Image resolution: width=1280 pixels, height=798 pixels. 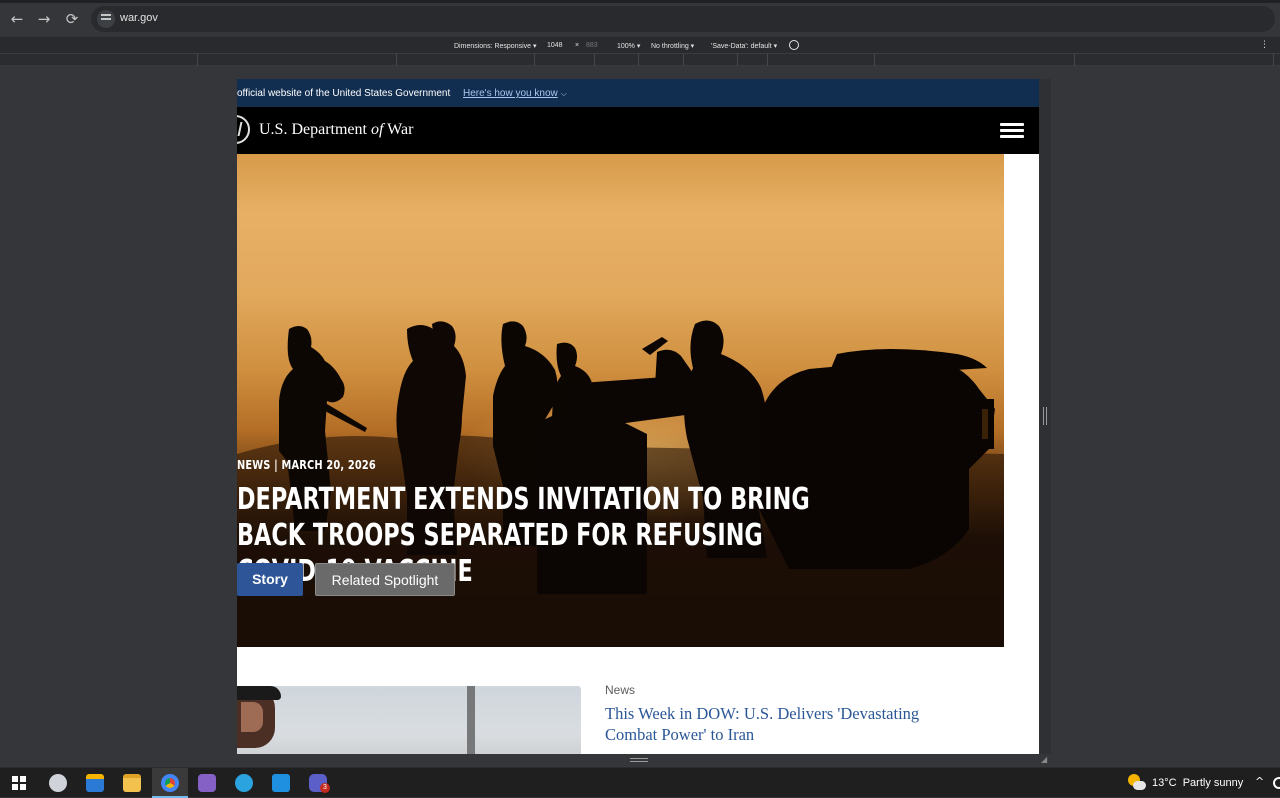 I want to click on menu-icon, so click(x=1012, y=131).